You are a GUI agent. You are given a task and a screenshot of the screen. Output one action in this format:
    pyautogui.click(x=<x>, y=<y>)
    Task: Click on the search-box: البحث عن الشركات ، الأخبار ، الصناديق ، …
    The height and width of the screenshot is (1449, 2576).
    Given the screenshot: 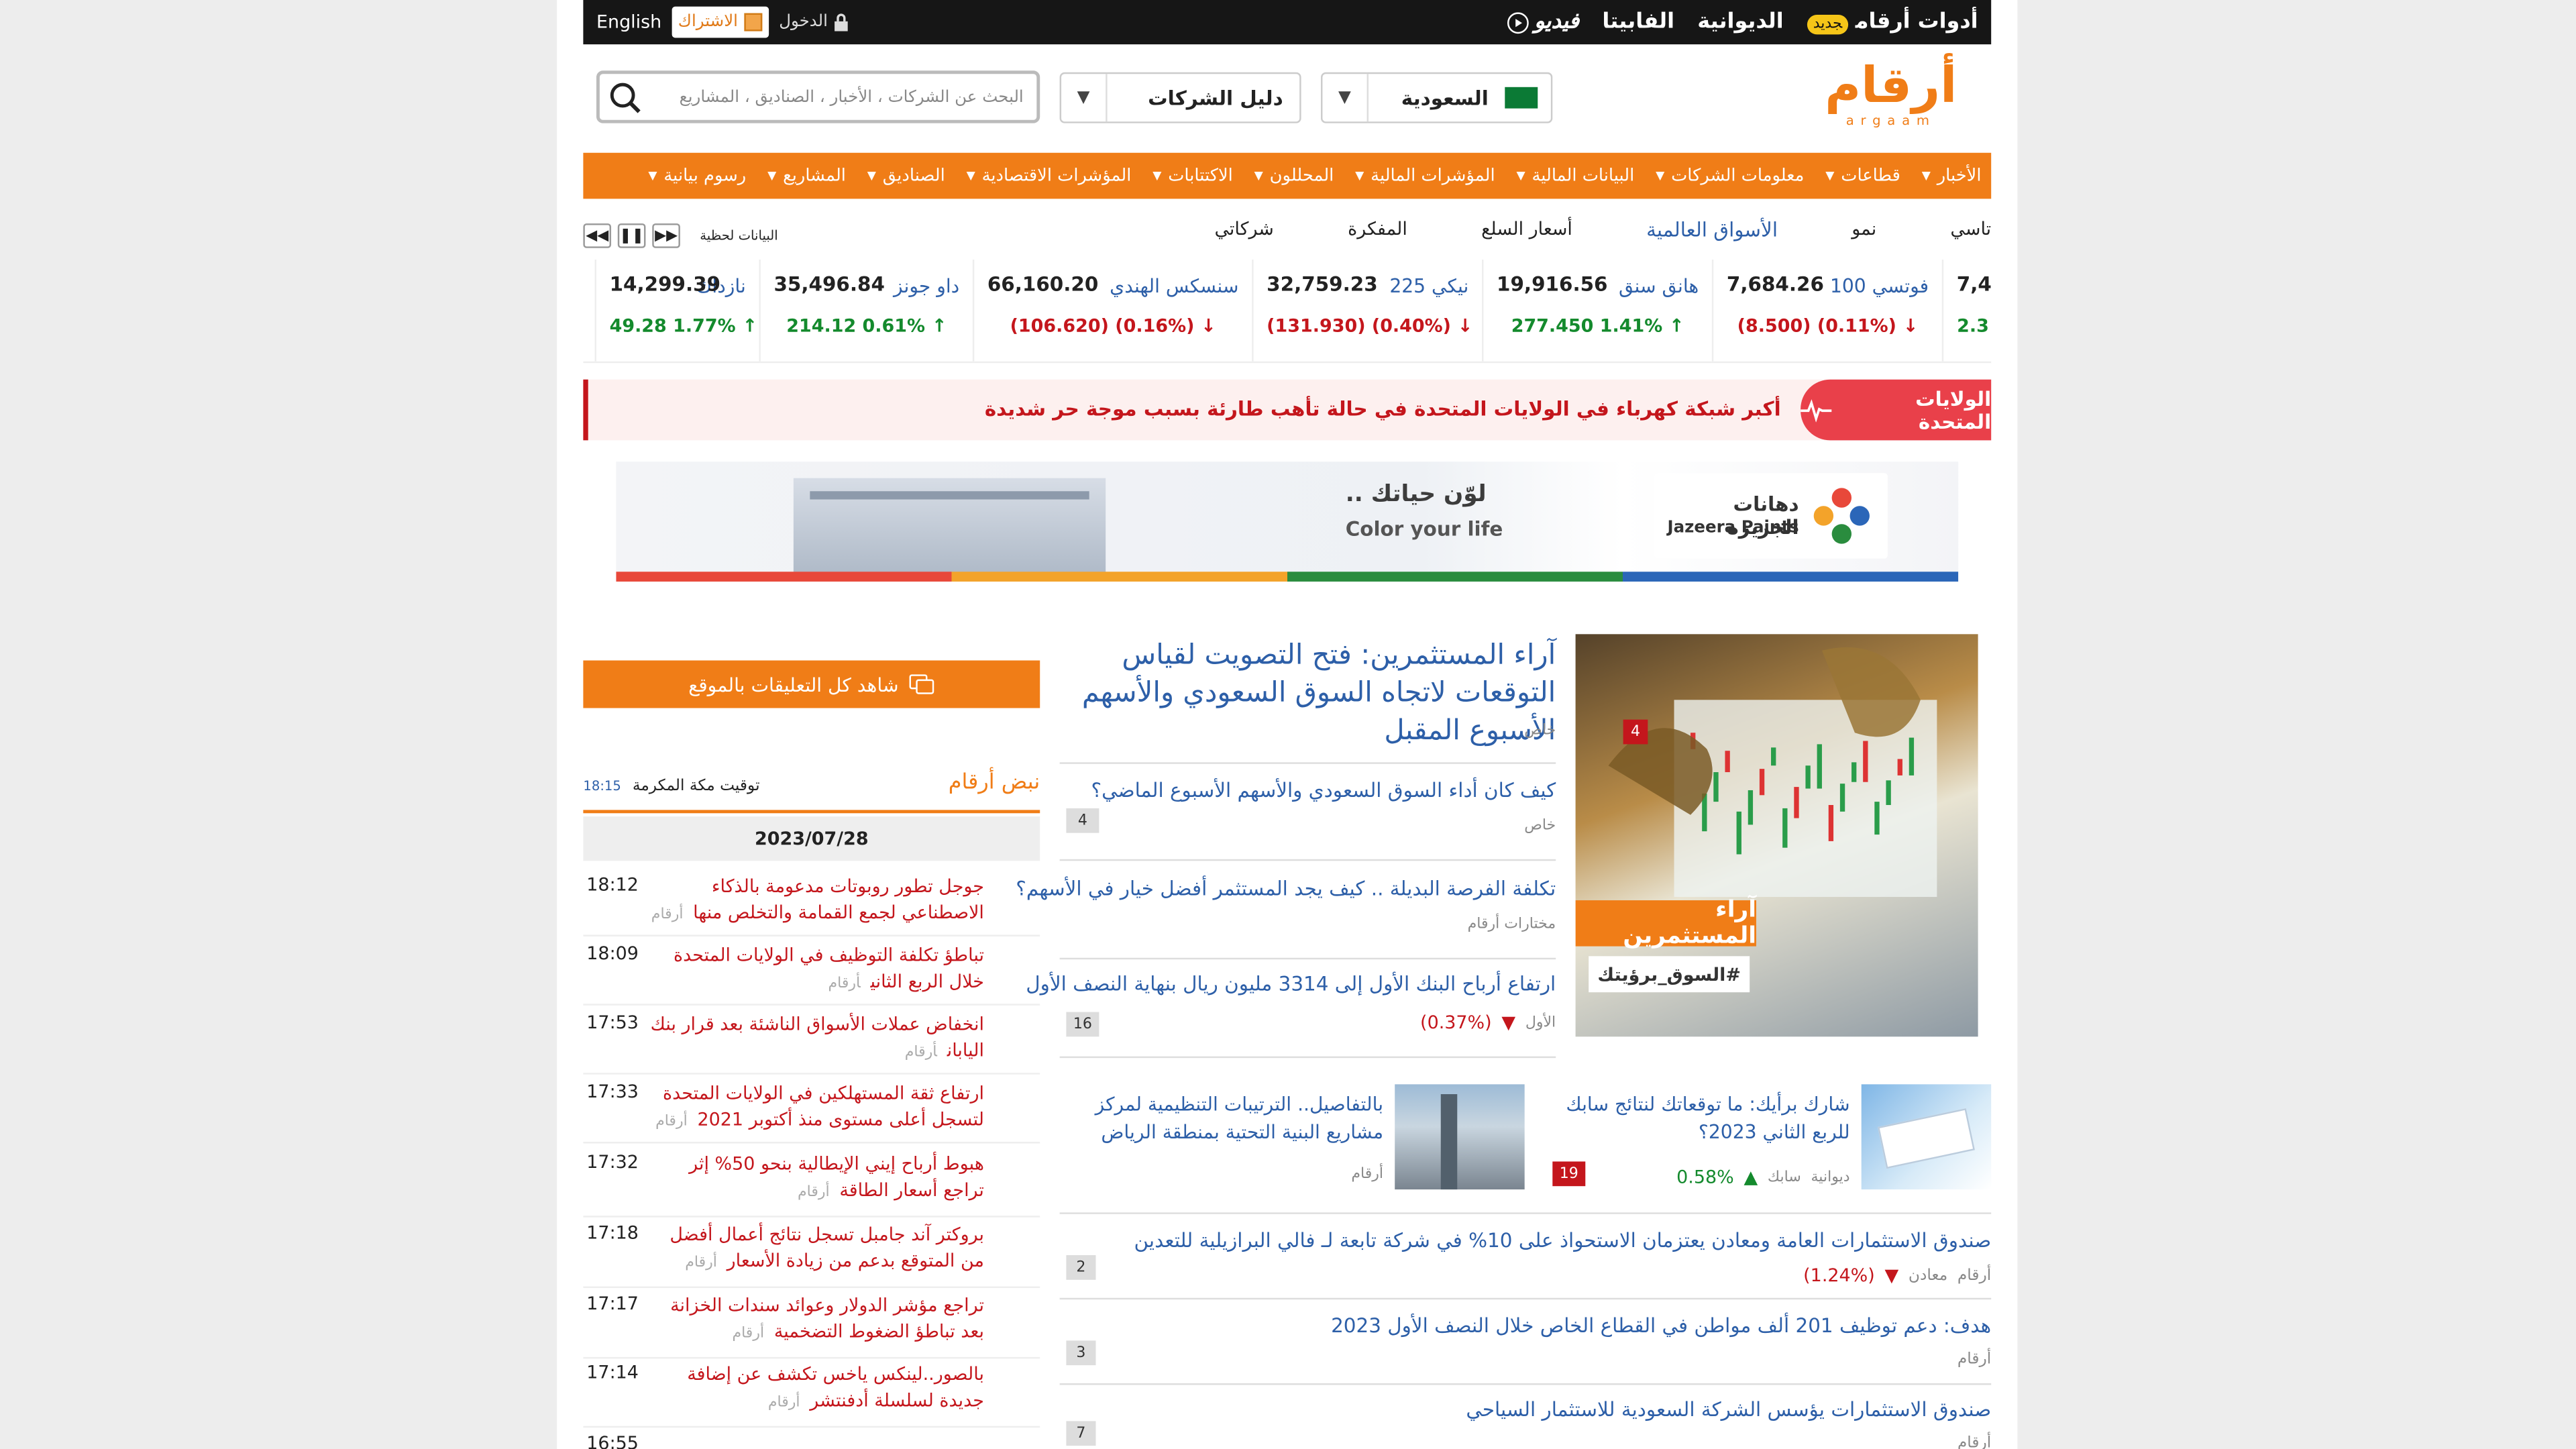 What is the action you would take?
    pyautogui.click(x=818, y=96)
    